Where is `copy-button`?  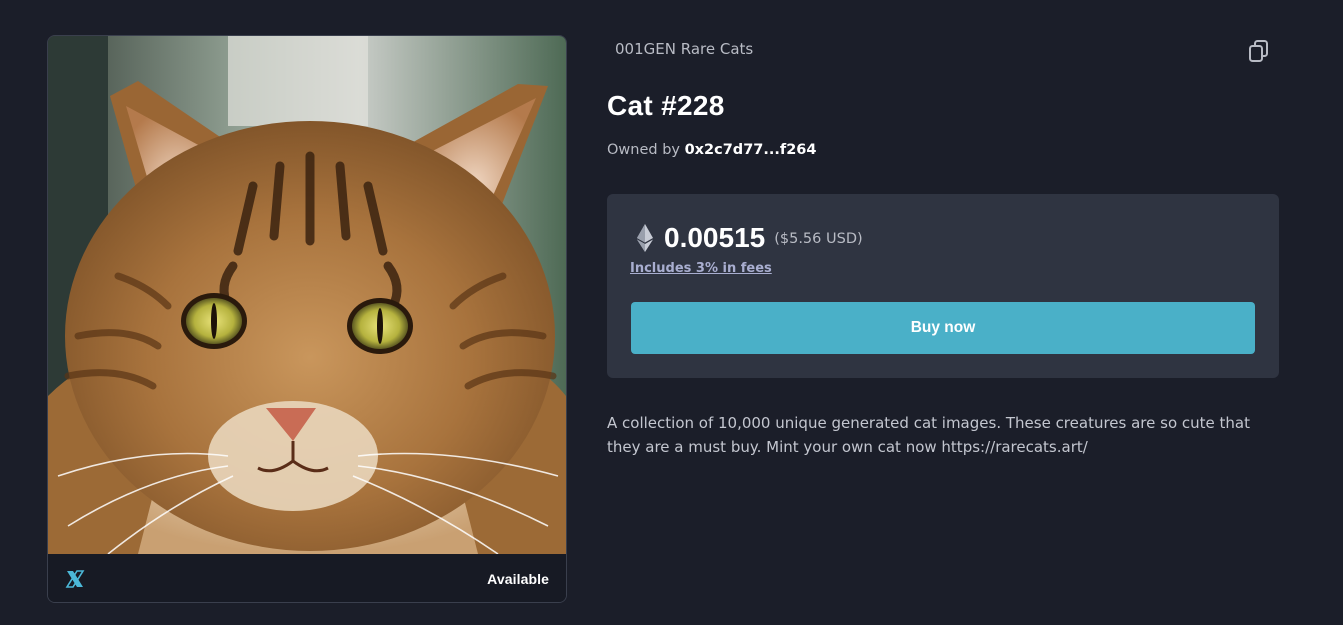 copy-button is located at coordinates (1259, 51).